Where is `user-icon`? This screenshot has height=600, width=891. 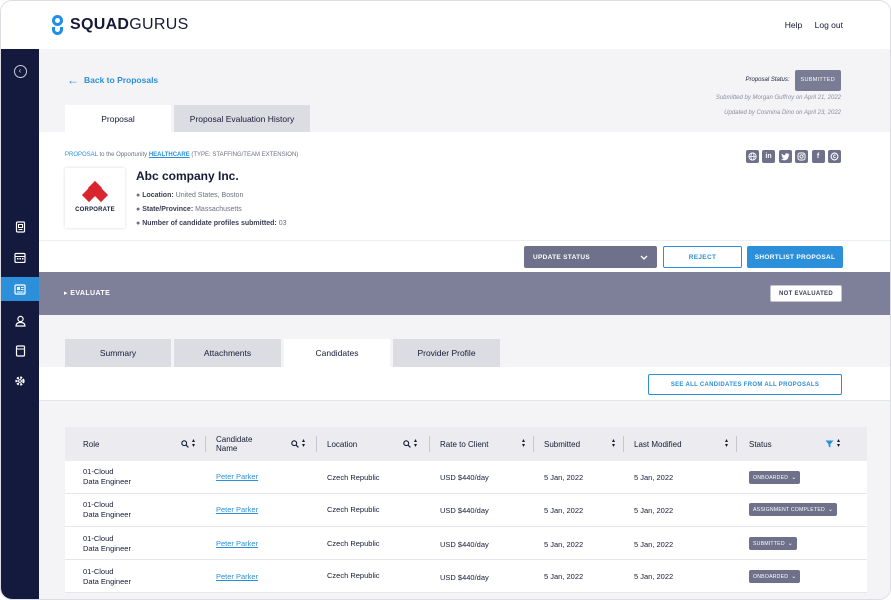 user-icon is located at coordinates (20, 321).